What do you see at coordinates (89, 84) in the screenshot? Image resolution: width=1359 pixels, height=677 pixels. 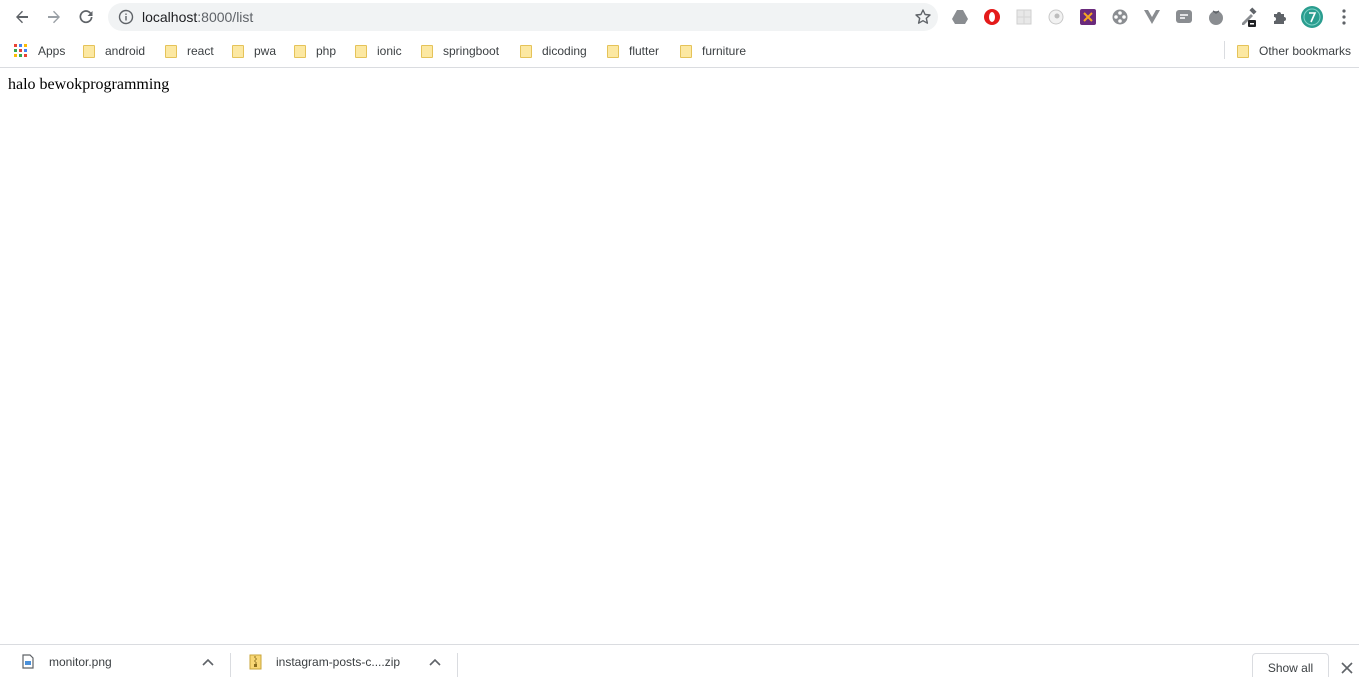 I see `page-body-text: halo bewokprogramming` at bounding box center [89, 84].